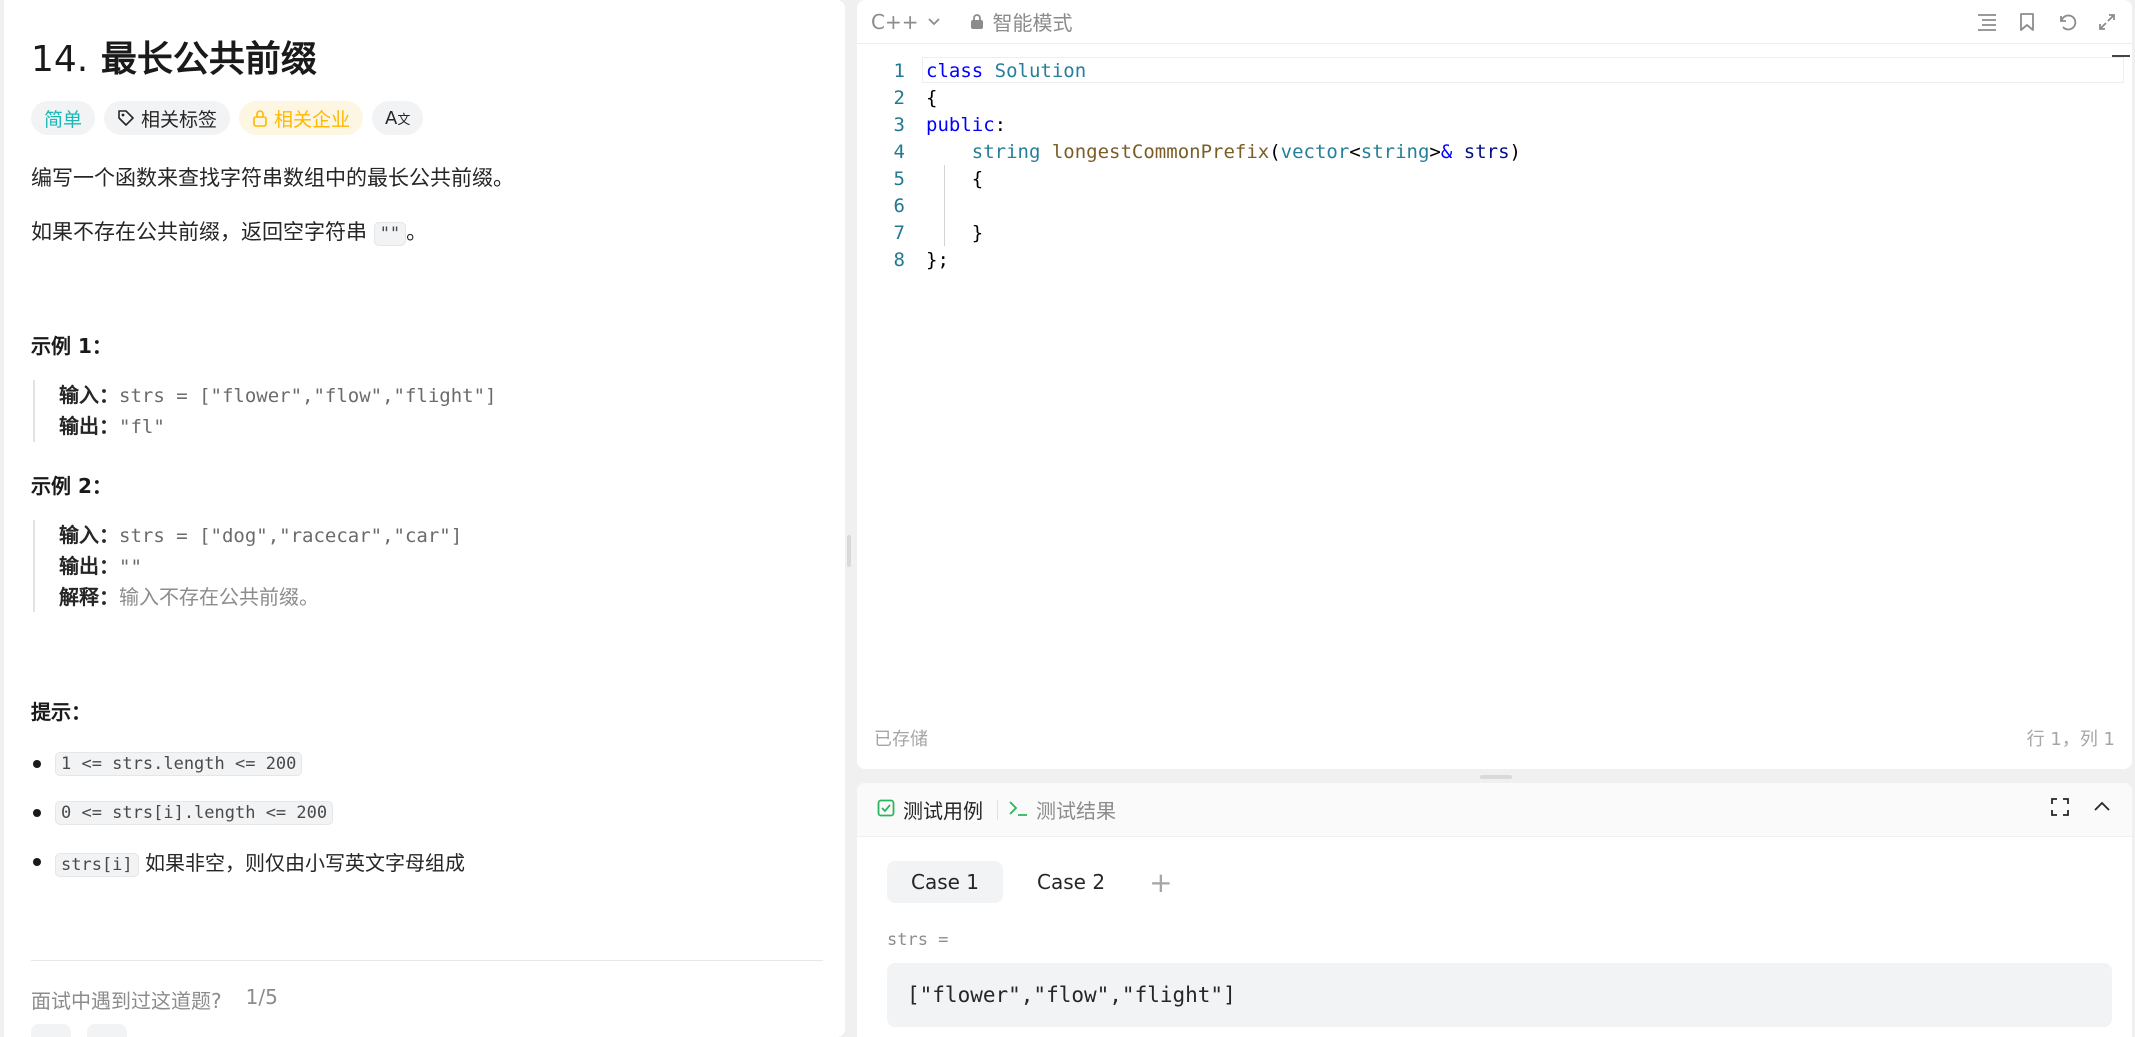  I want to click on related-companies-button: 相关企业, so click(301, 118).